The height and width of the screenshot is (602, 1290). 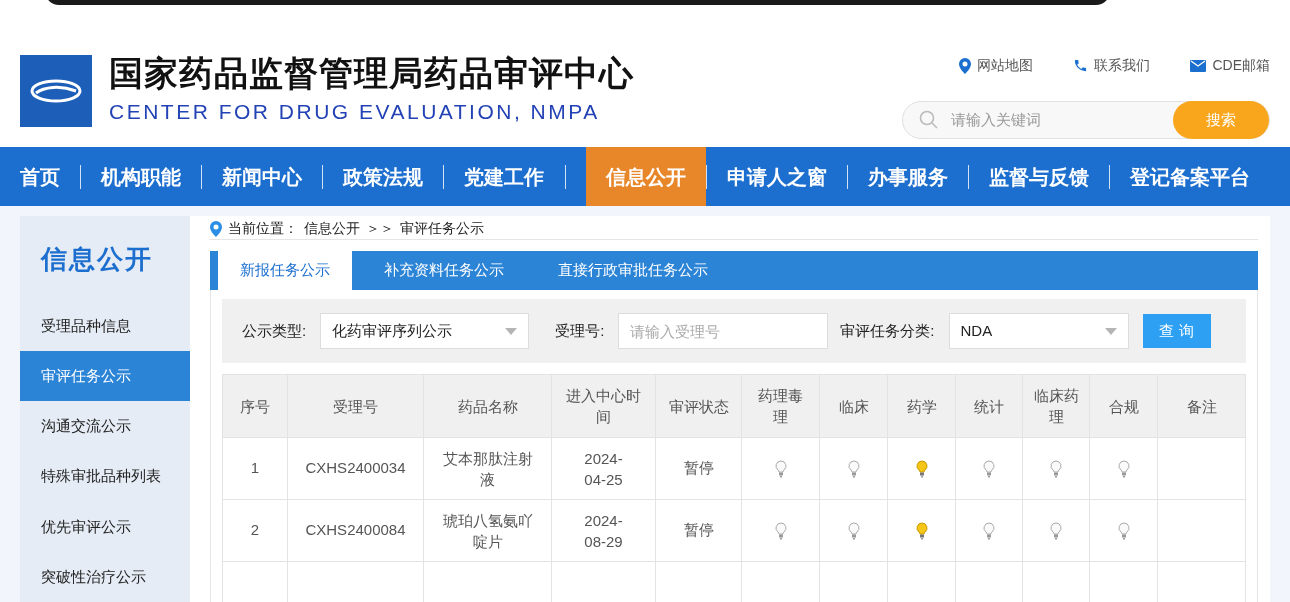 What do you see at coordinates (1081, 65) in the screenshot?
I see `phone-icon` at bounding box center [1081, 65].